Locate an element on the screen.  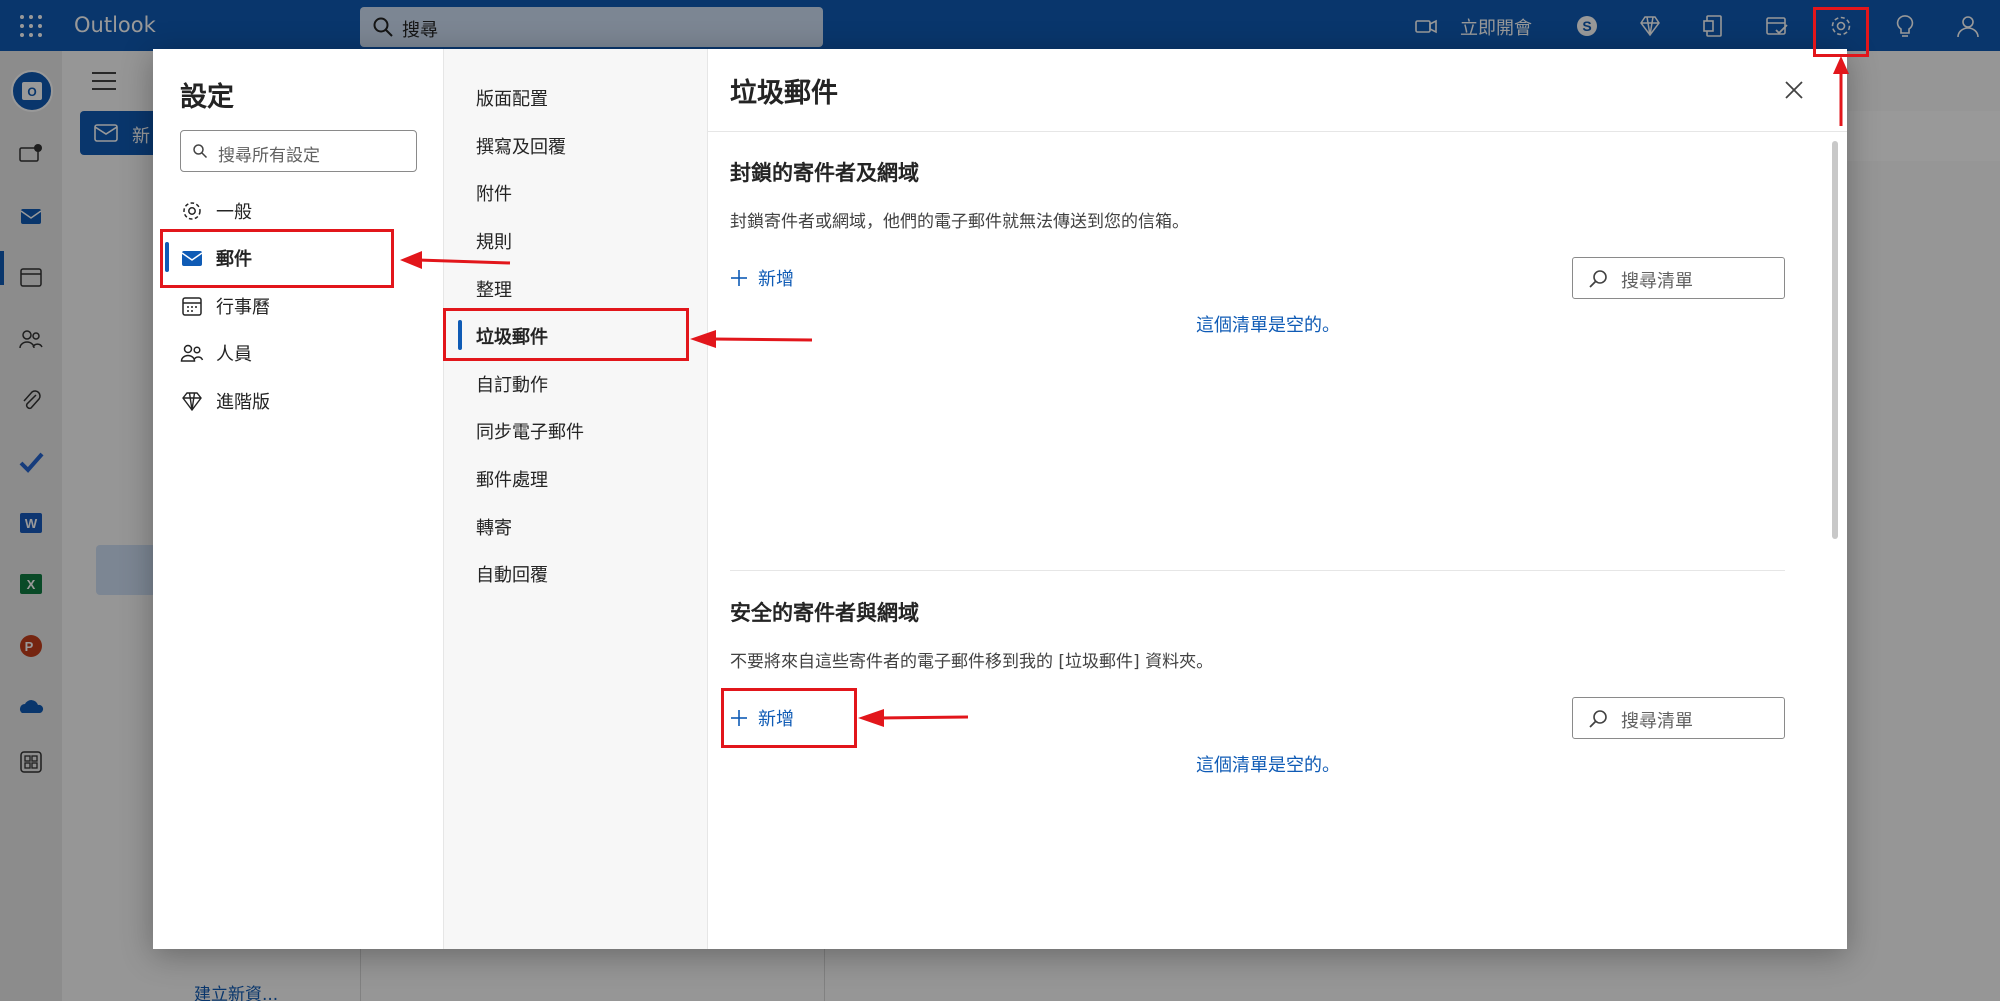
pane-divider is located at coordinates (1277, 131).